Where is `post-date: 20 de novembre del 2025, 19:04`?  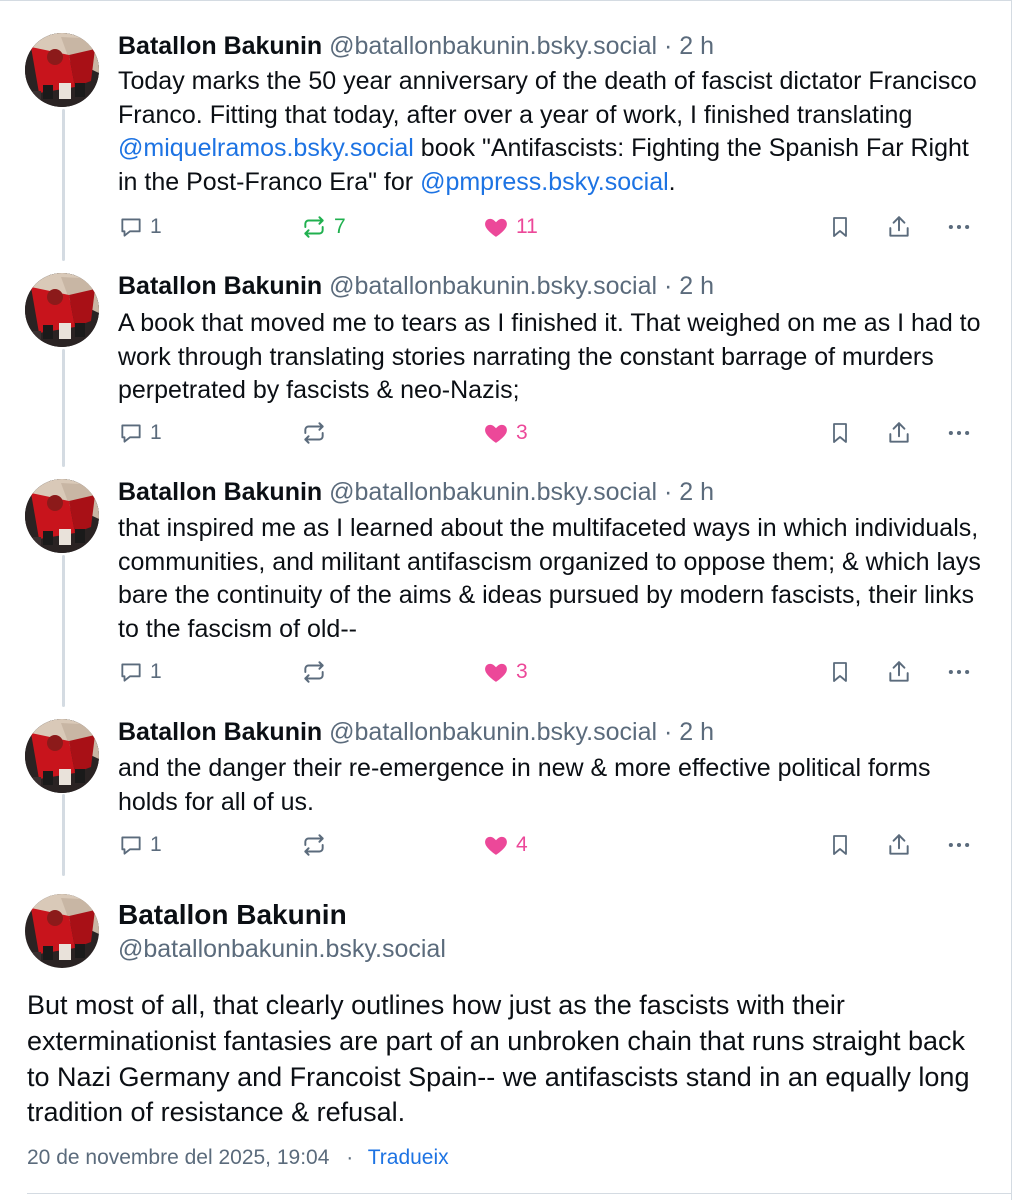
post-date: 20 de novembre del 2025, 19:04 is located at coordinates (178, 1157).